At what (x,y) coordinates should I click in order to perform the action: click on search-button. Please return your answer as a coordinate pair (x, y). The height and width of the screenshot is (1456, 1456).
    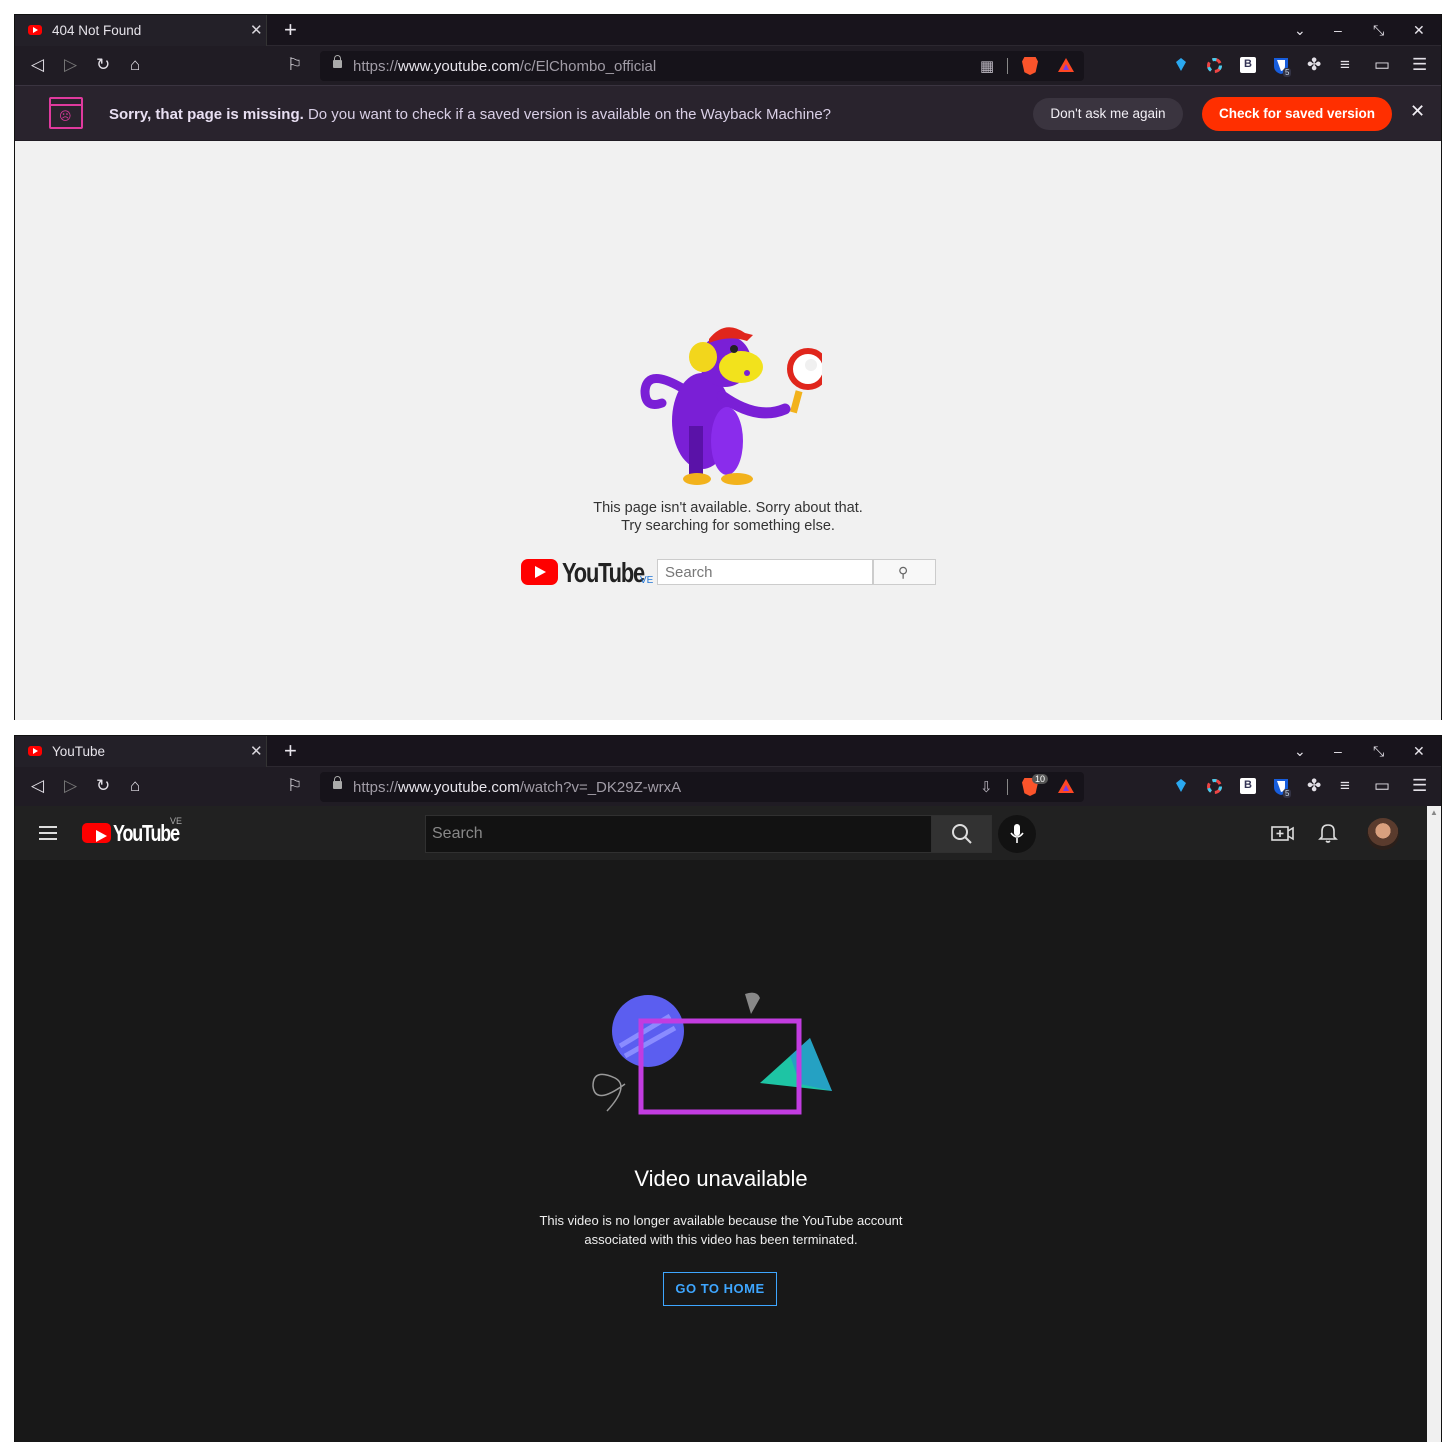
    Looking at the image, I should click on (961, 834).